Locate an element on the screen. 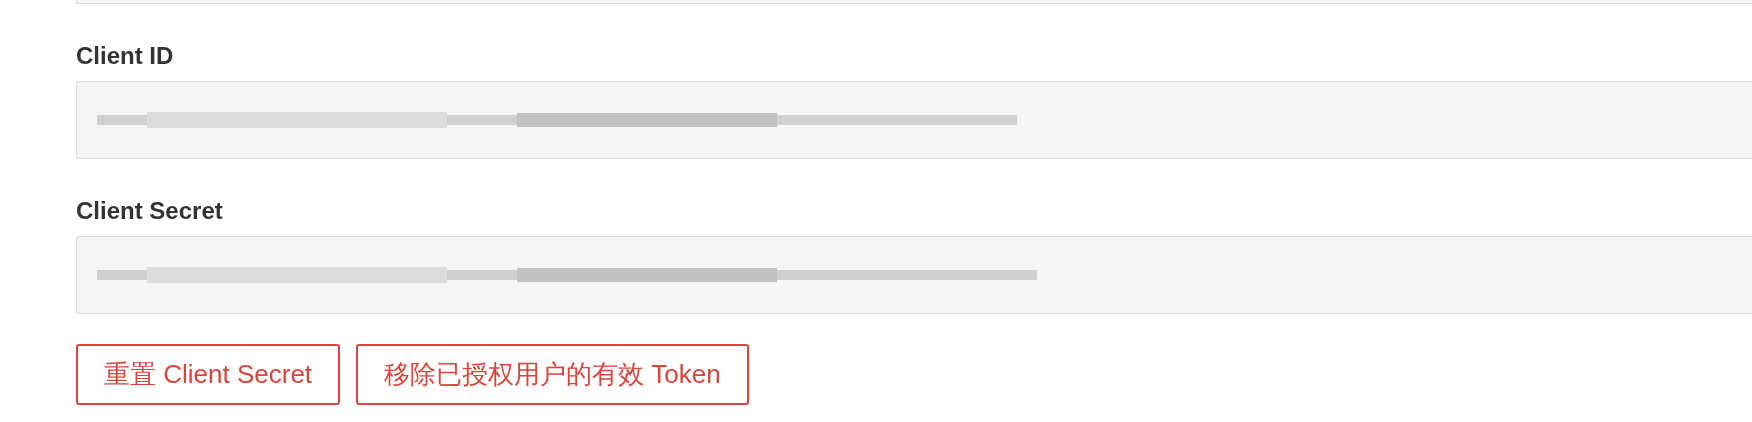 The height and width of the screenshot is (422, 1752). field-label: Client ID is located at coordinates (125, 56).